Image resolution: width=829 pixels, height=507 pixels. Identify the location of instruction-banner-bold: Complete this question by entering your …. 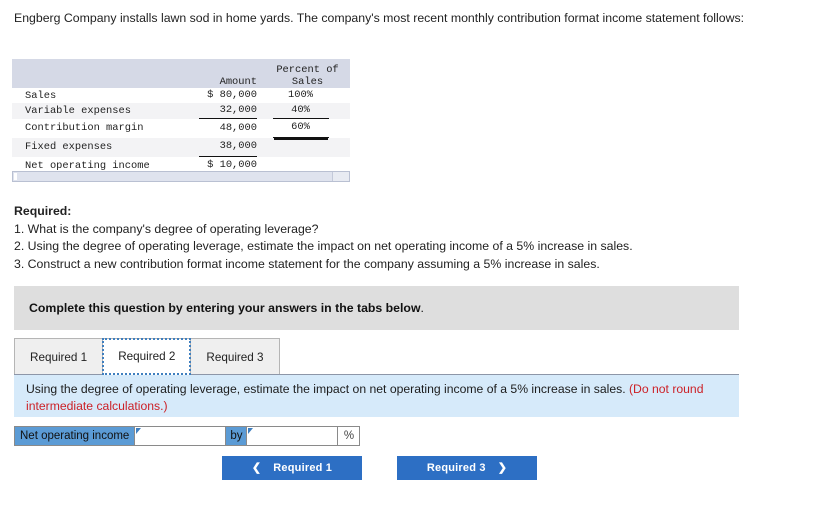
(225, 308).